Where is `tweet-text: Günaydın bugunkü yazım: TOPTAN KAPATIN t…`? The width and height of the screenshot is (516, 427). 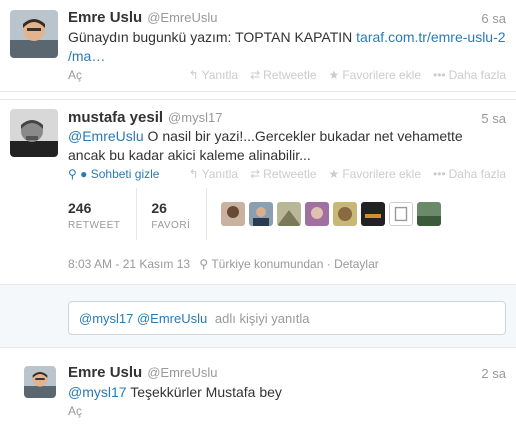
tweet-text: Günaydın bugunkü yazım: TOPTAN KAPATIN t… is located at coordinates (287, 46).